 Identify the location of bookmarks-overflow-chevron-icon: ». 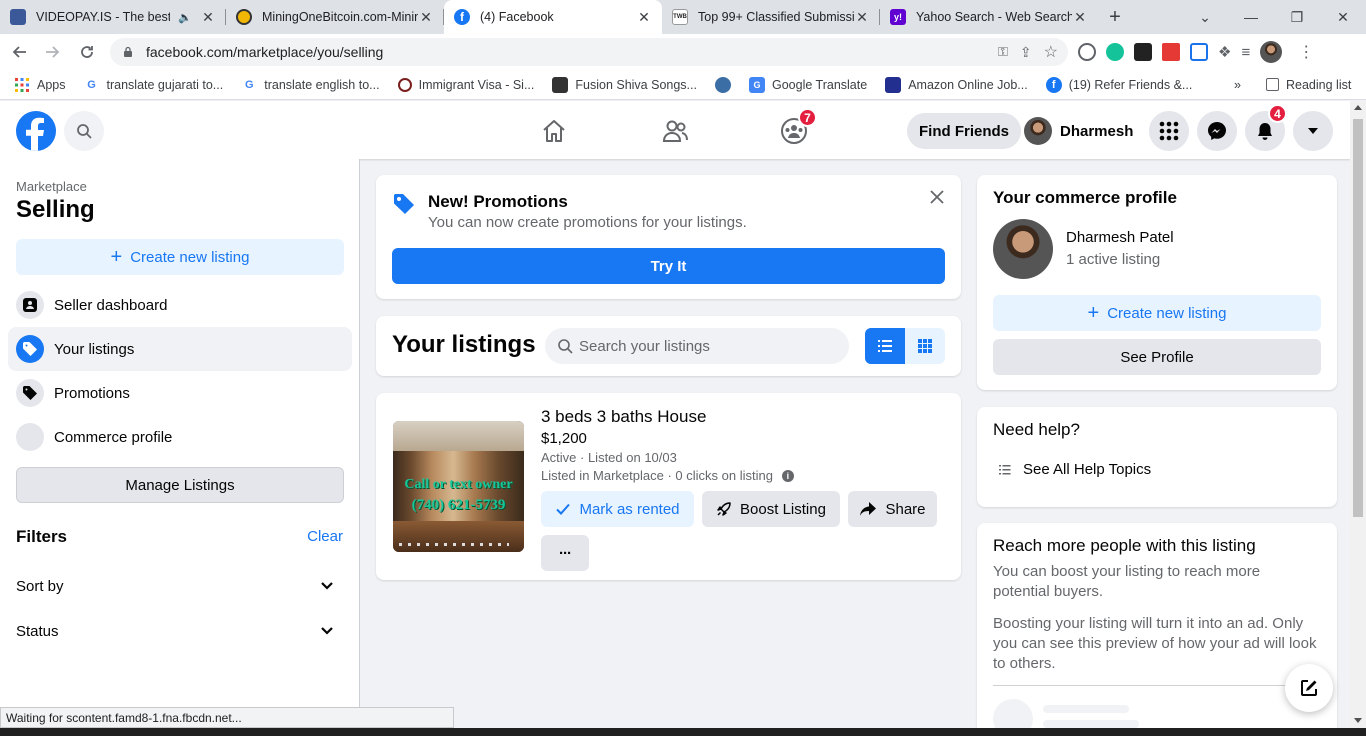
(1237, 85).